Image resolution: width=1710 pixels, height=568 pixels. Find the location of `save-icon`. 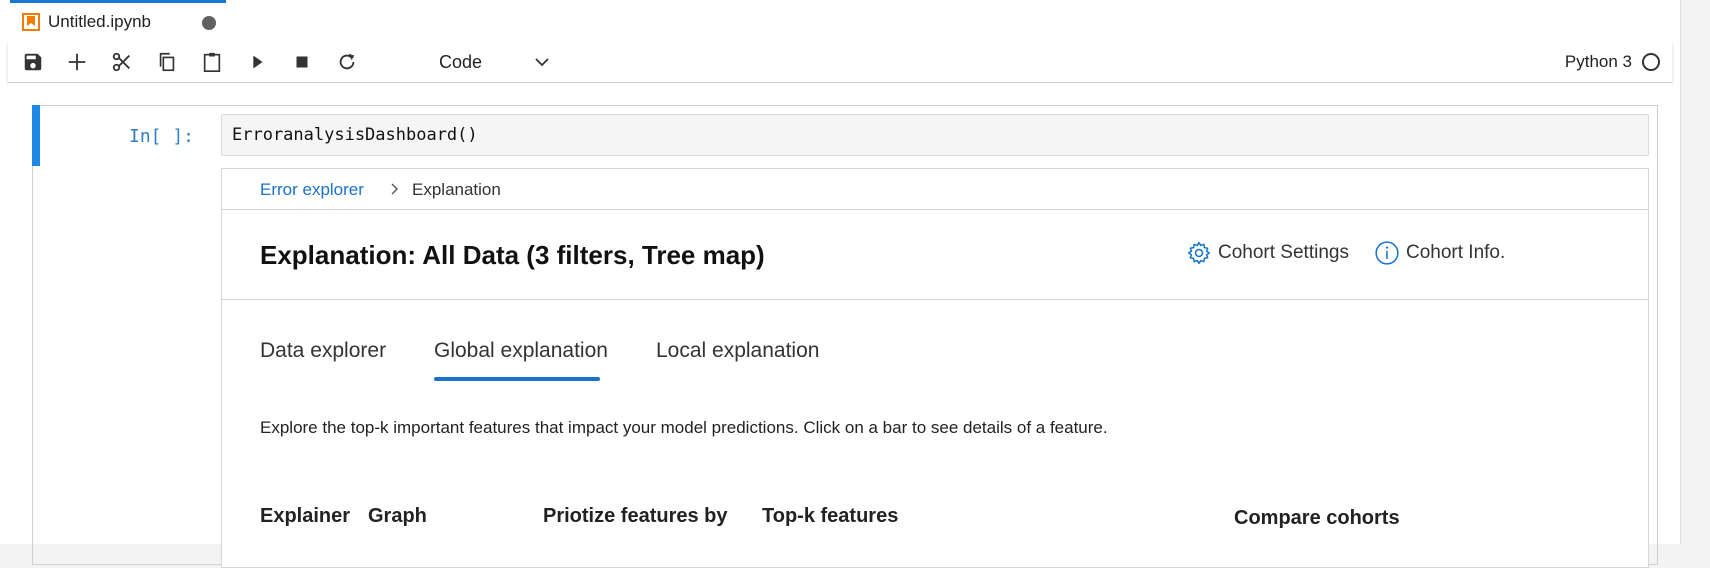

save-icon is located at coordinates (33, 62).